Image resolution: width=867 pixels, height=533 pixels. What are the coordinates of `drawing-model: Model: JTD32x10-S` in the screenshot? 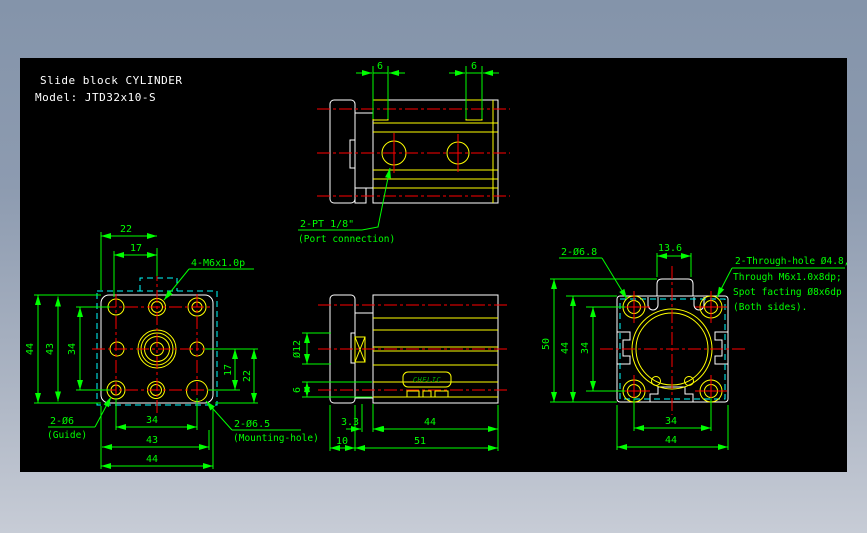 It's located at (95, 97).